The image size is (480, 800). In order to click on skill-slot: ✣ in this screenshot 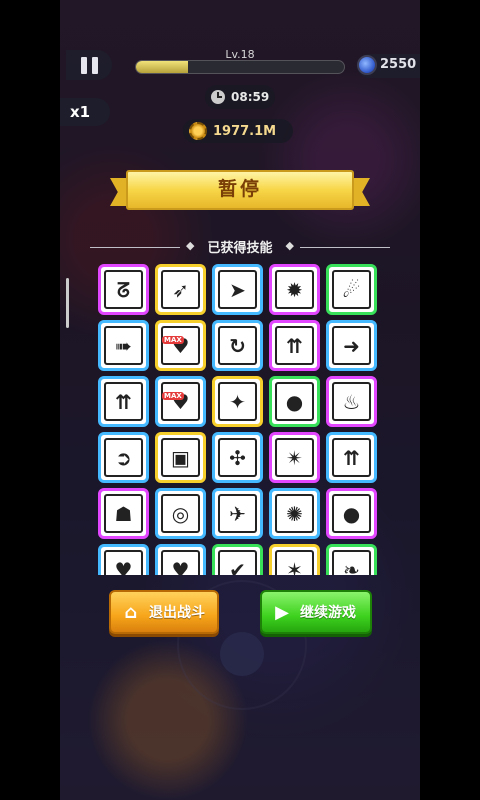, I will do `click(237, 457)`.